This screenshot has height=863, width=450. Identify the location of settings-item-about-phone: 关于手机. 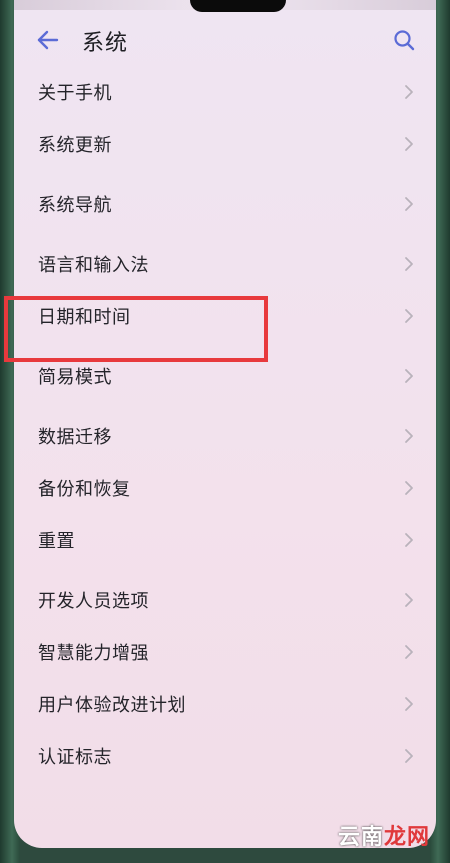
(225, 92).